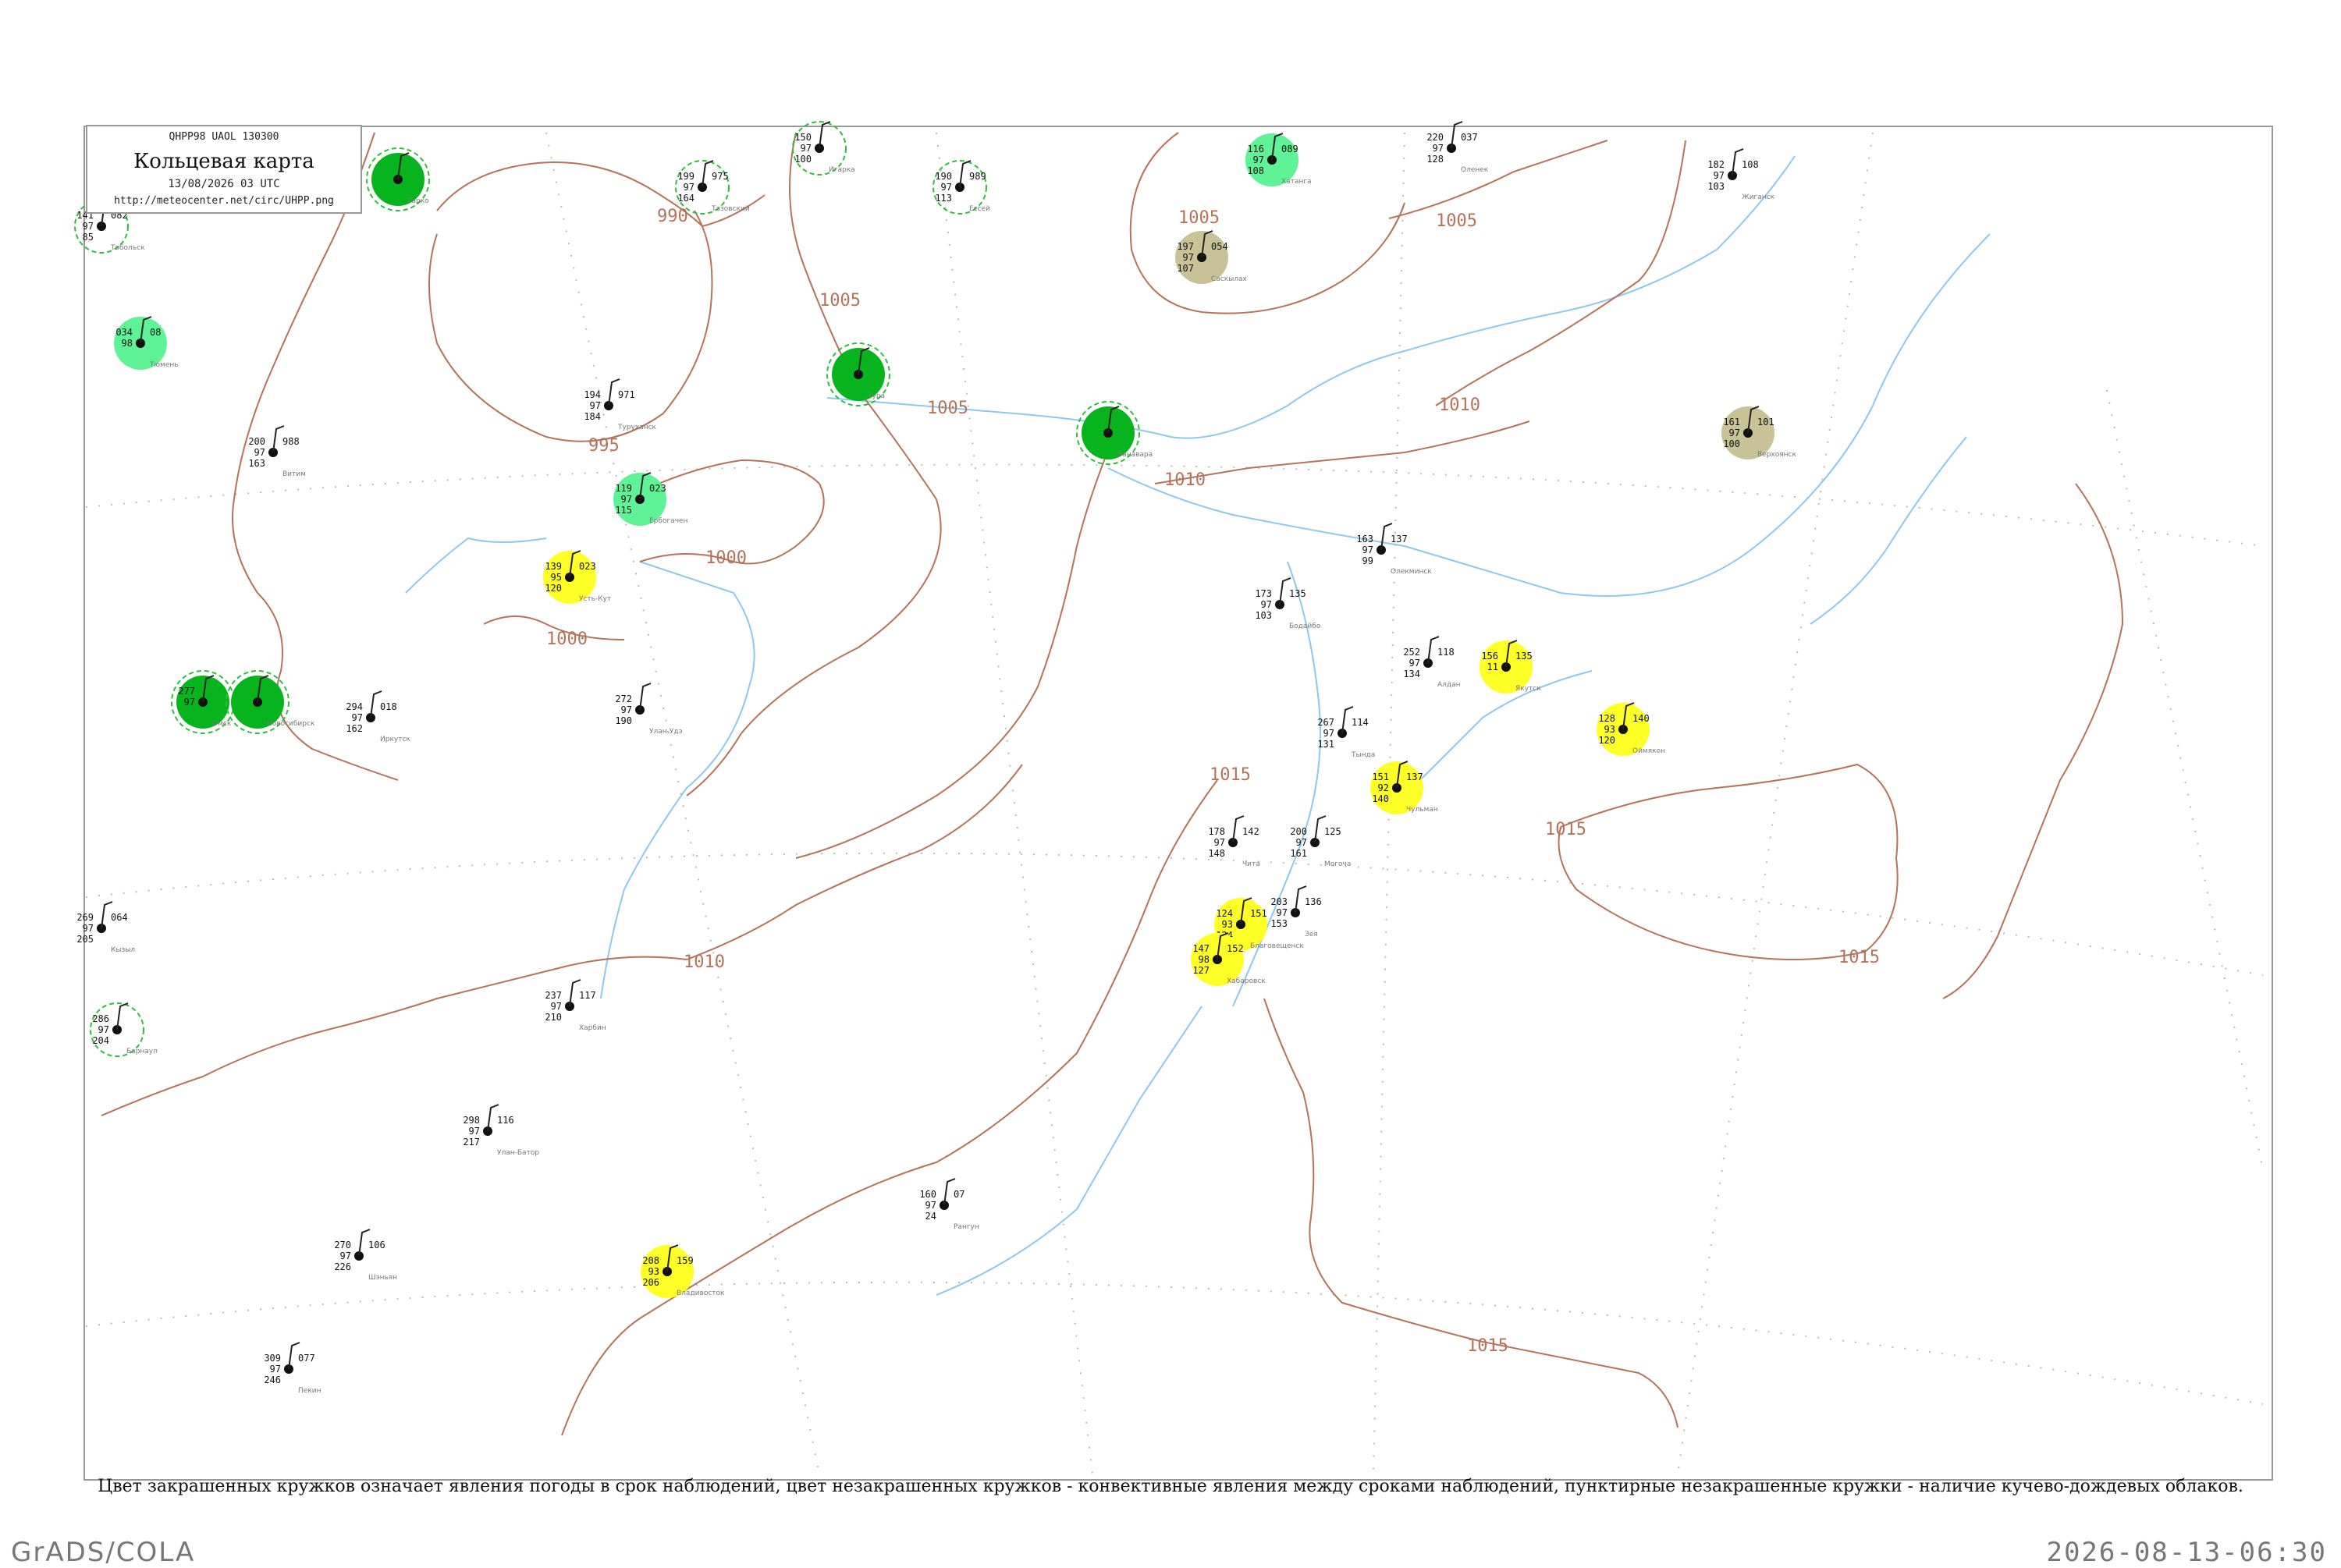  I want to click on station-name: Новосибирск, so click(291, 724).